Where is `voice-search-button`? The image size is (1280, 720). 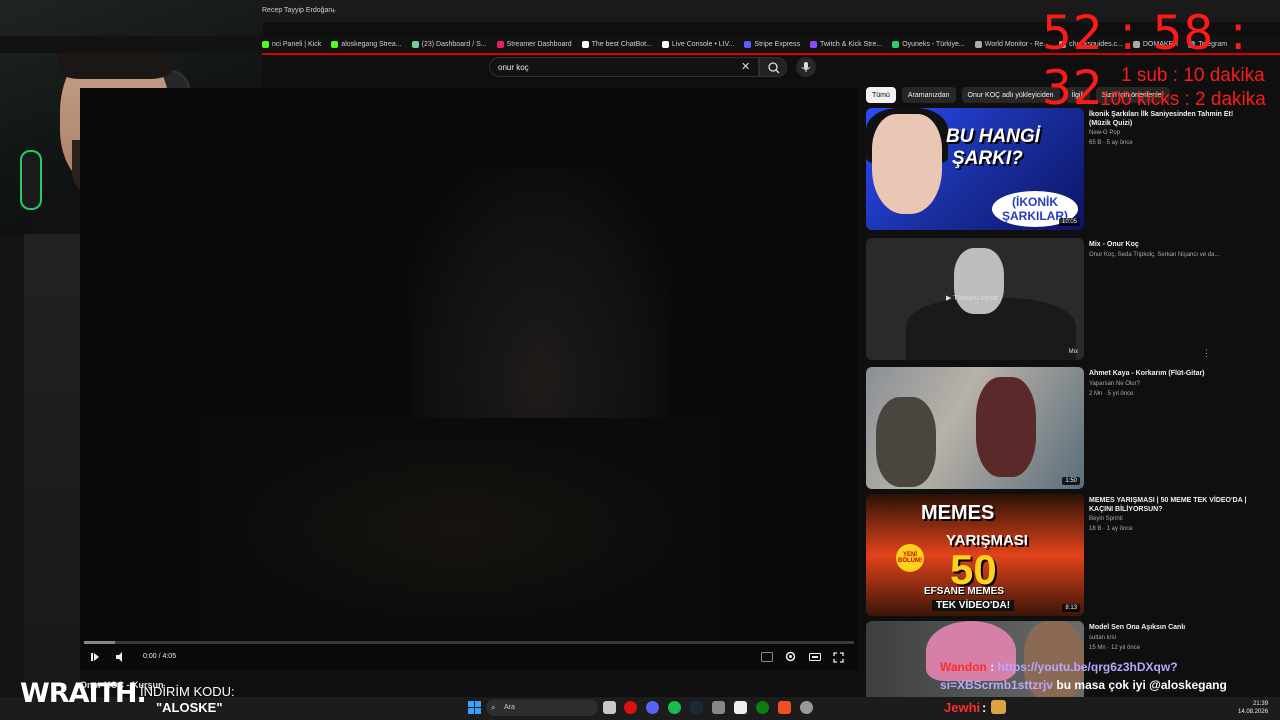 voice-search-button is located at coordinates (806, 67).